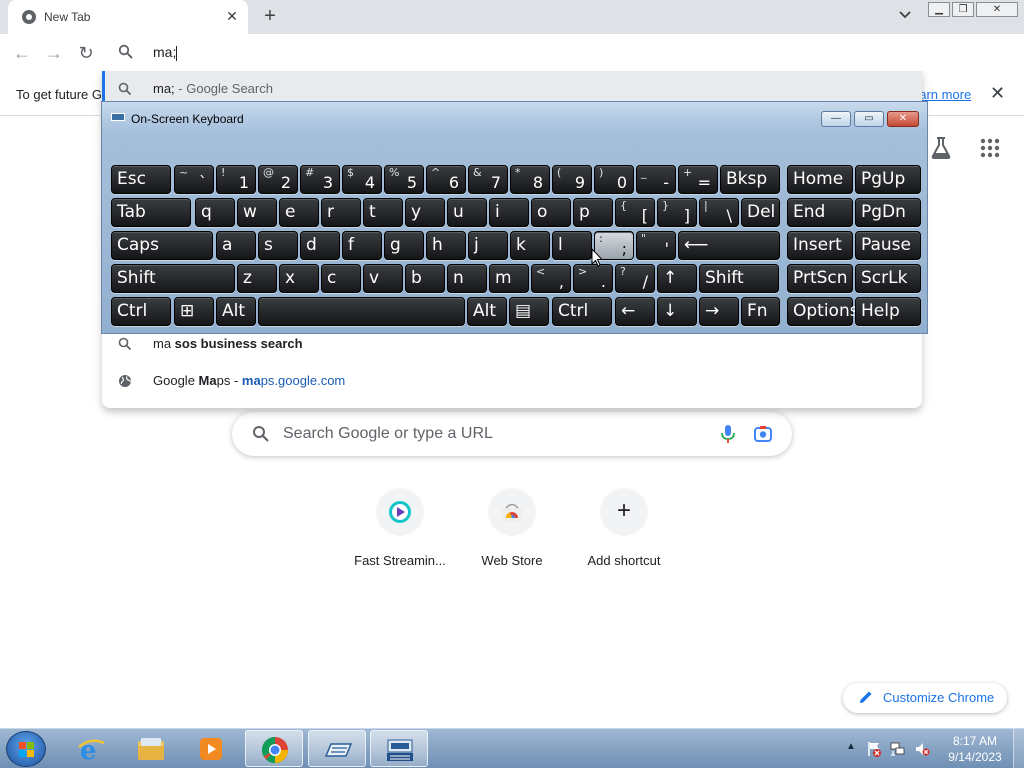  Describe the element at coordinates (698, 179) in the screenshot. I see `key-symbol: + =` at that location.